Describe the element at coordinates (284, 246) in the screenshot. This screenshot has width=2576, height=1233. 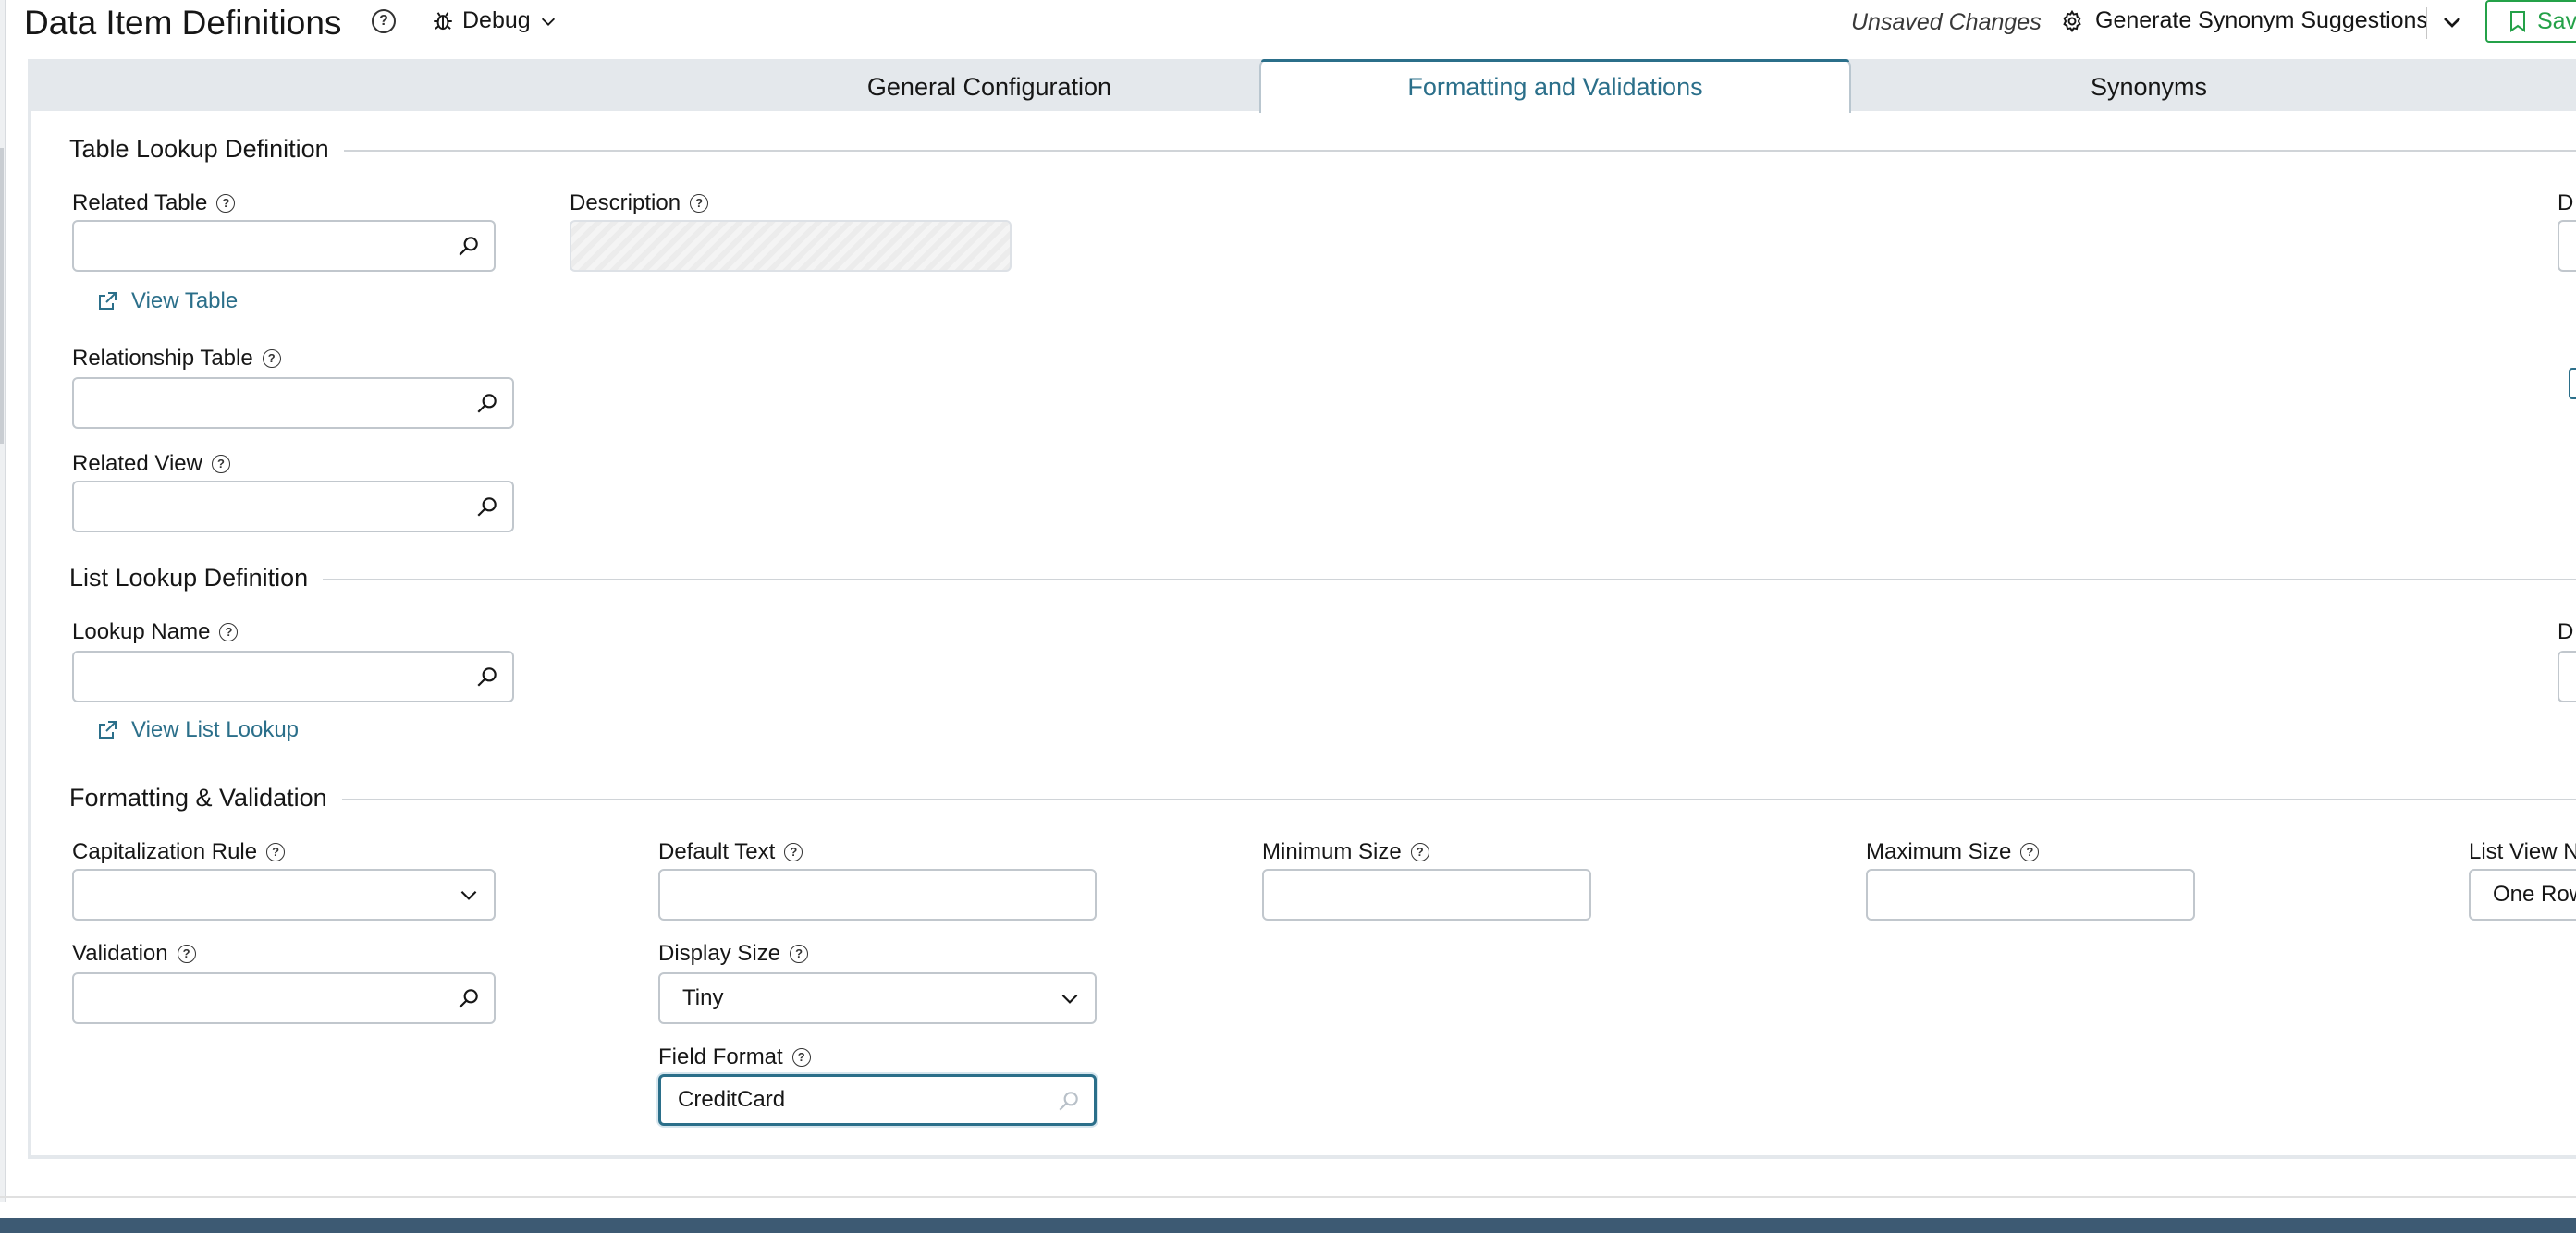
I see `related-table-input` at that location.